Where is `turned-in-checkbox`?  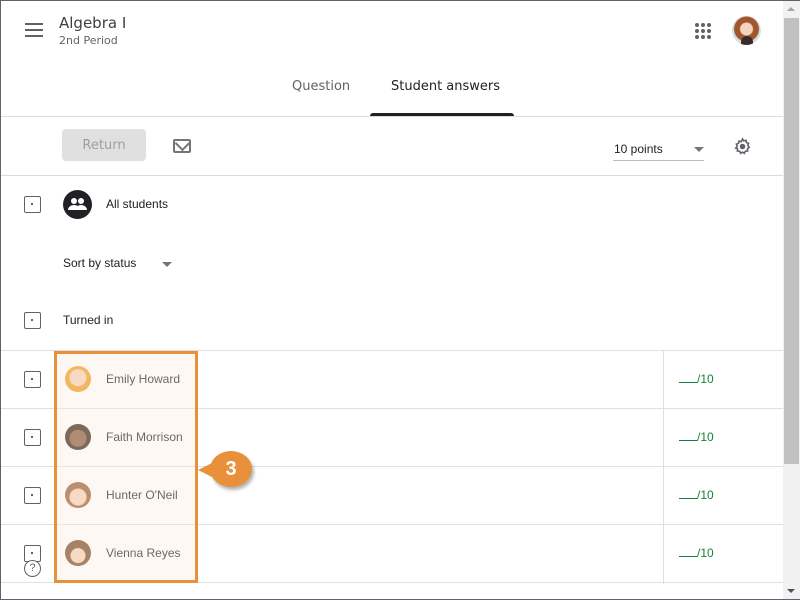
turned-in-checkbox is located at coordinates (32, 320).